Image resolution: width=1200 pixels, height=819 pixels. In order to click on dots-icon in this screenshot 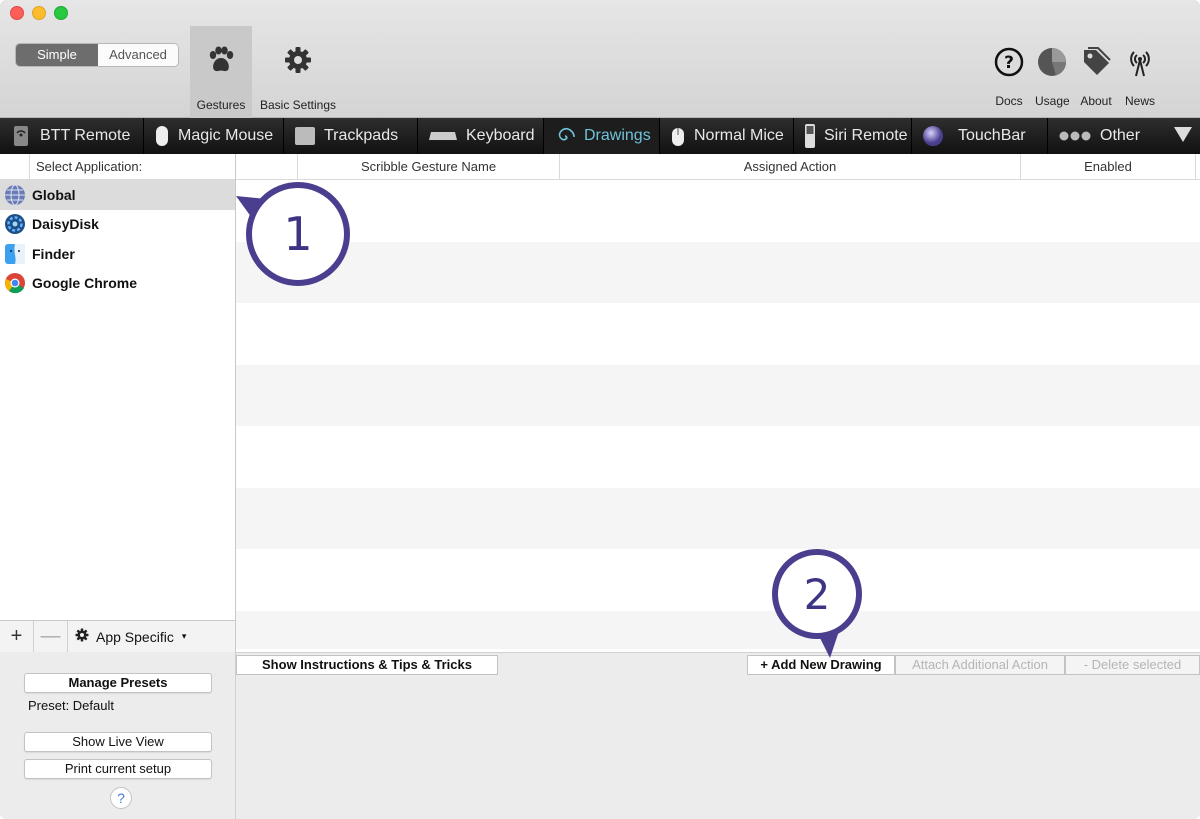, I will do `click(1075, 136)`.